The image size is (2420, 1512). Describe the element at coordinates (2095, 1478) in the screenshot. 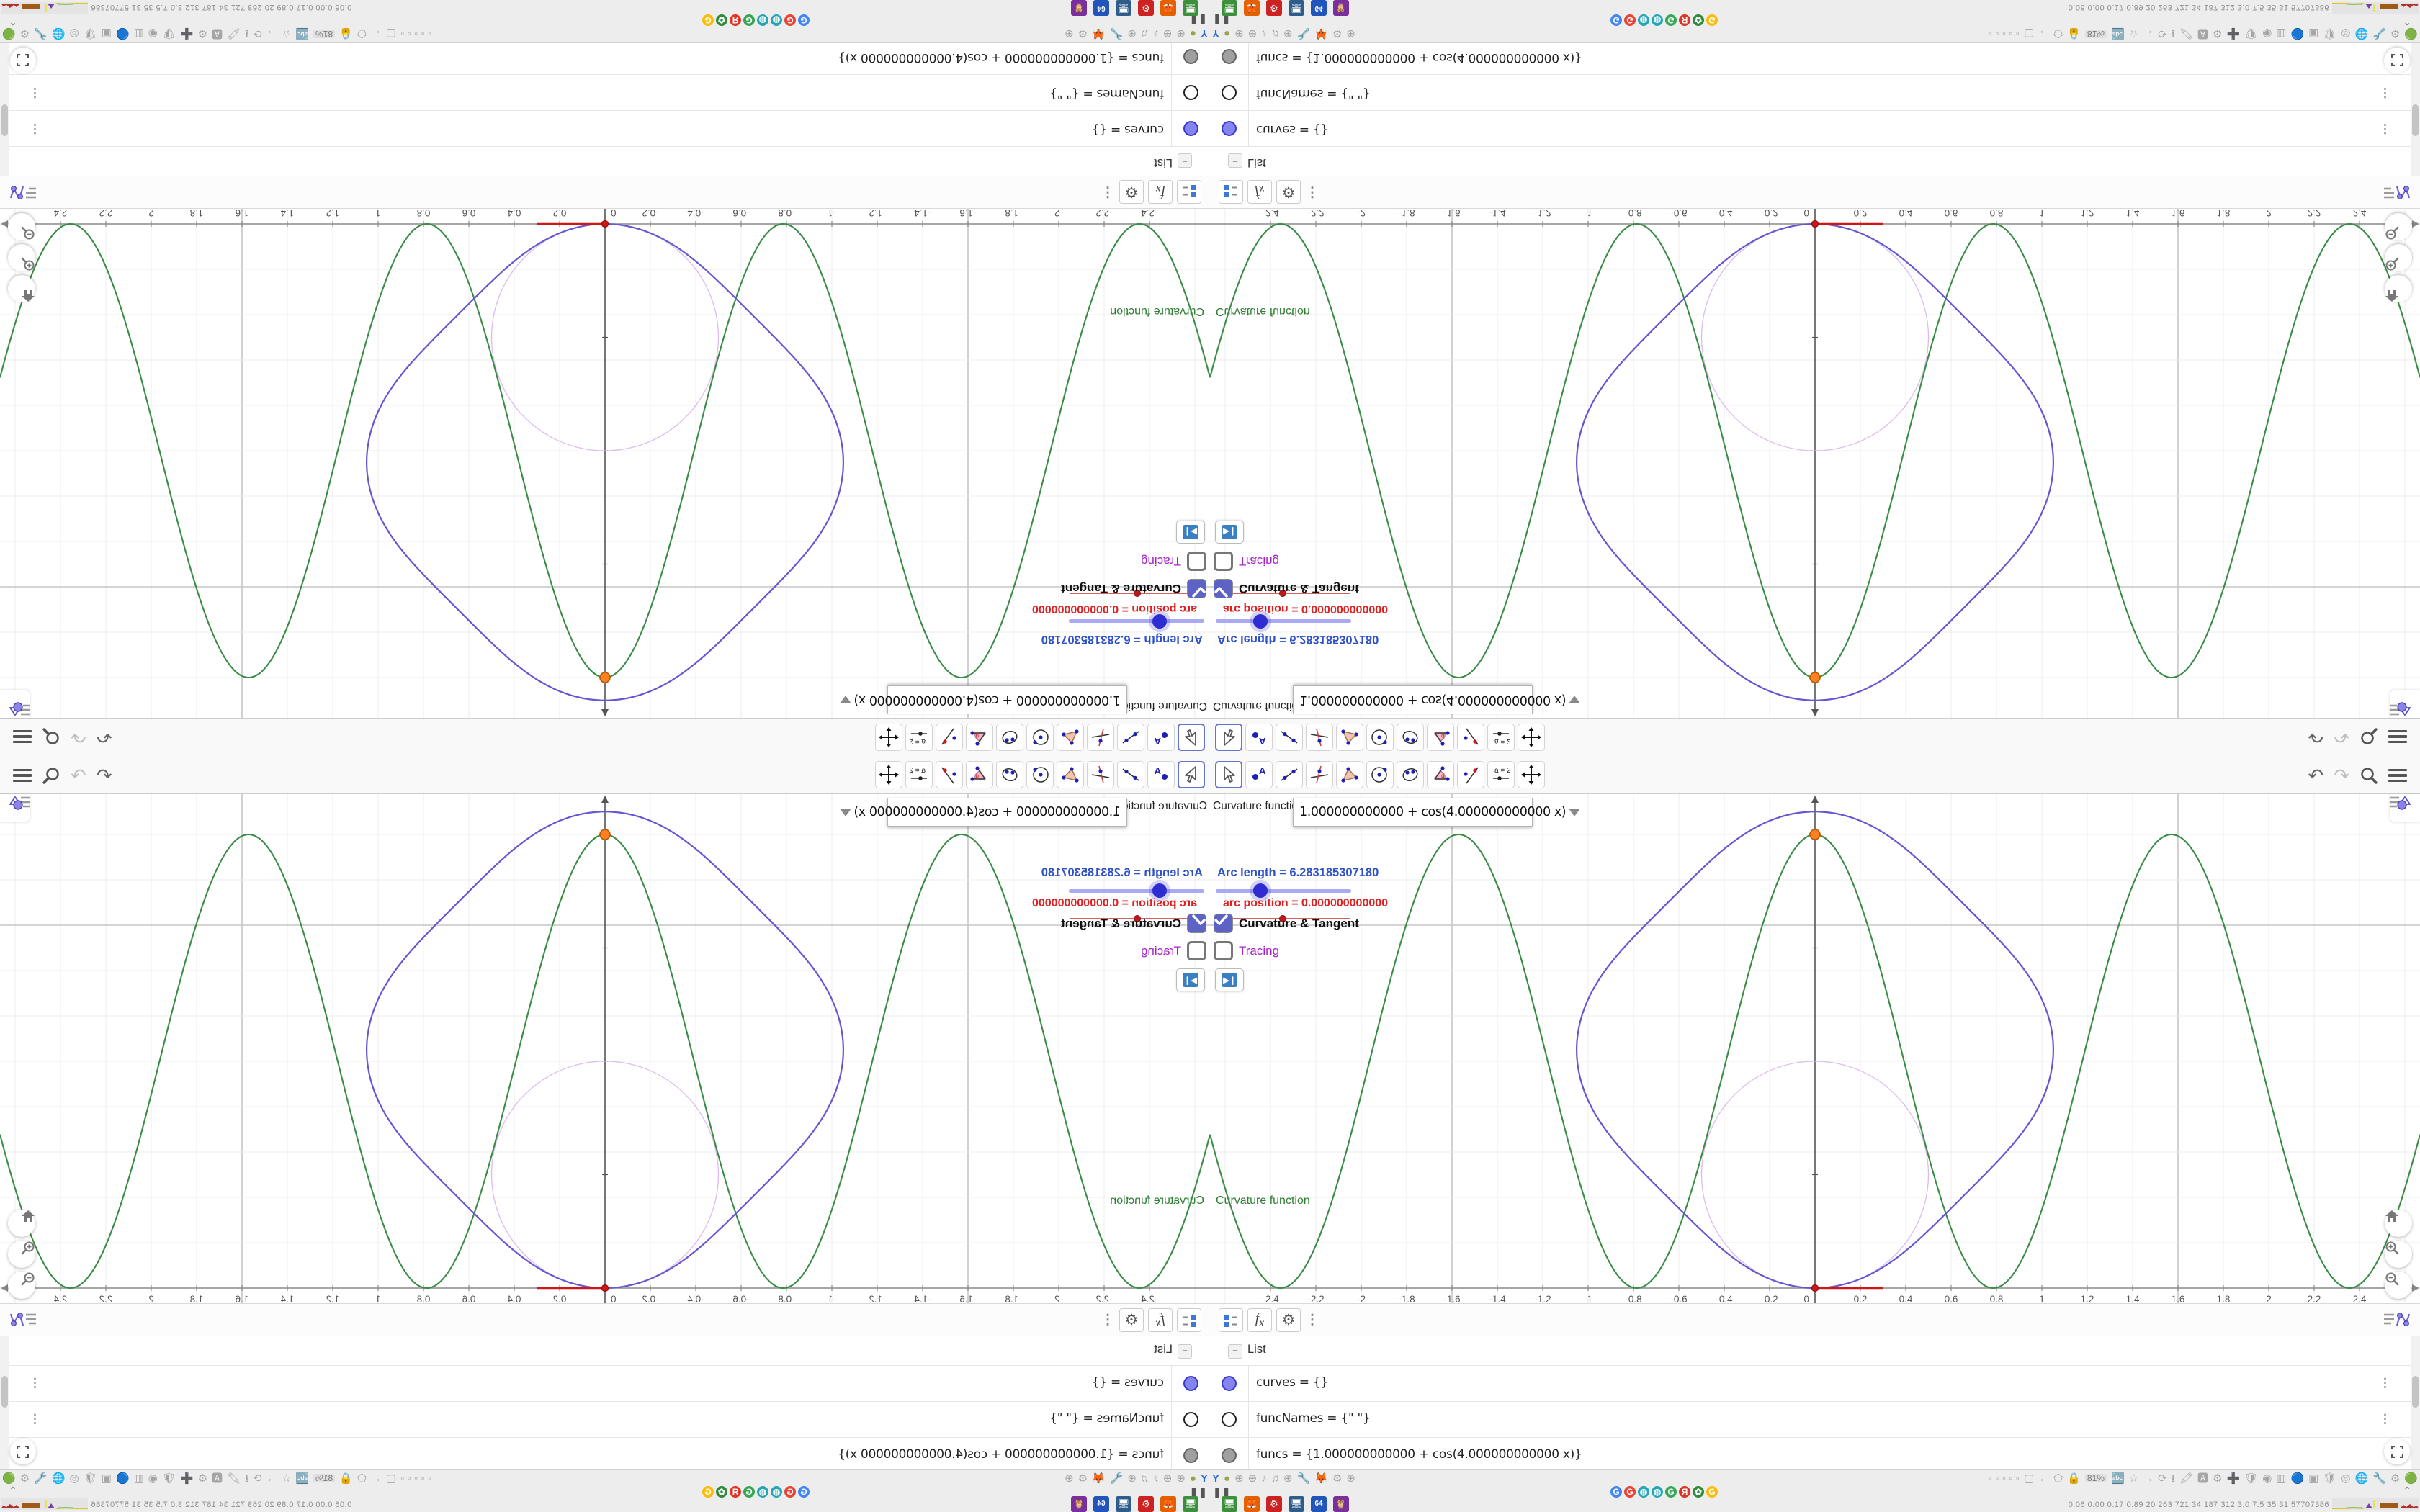

I see `browser-zoom-badge: 81%` at that location.